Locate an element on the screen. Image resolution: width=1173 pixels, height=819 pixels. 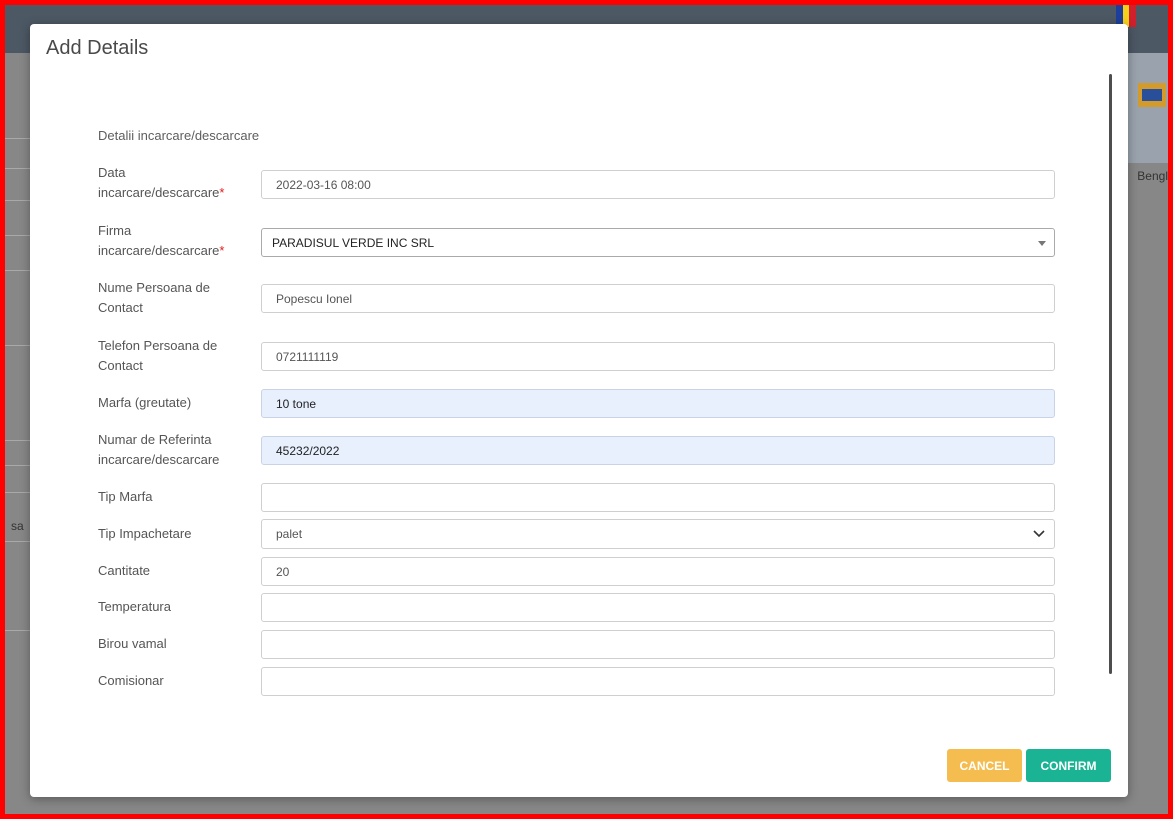
cantitate-input is located at coordinates (658, 571).